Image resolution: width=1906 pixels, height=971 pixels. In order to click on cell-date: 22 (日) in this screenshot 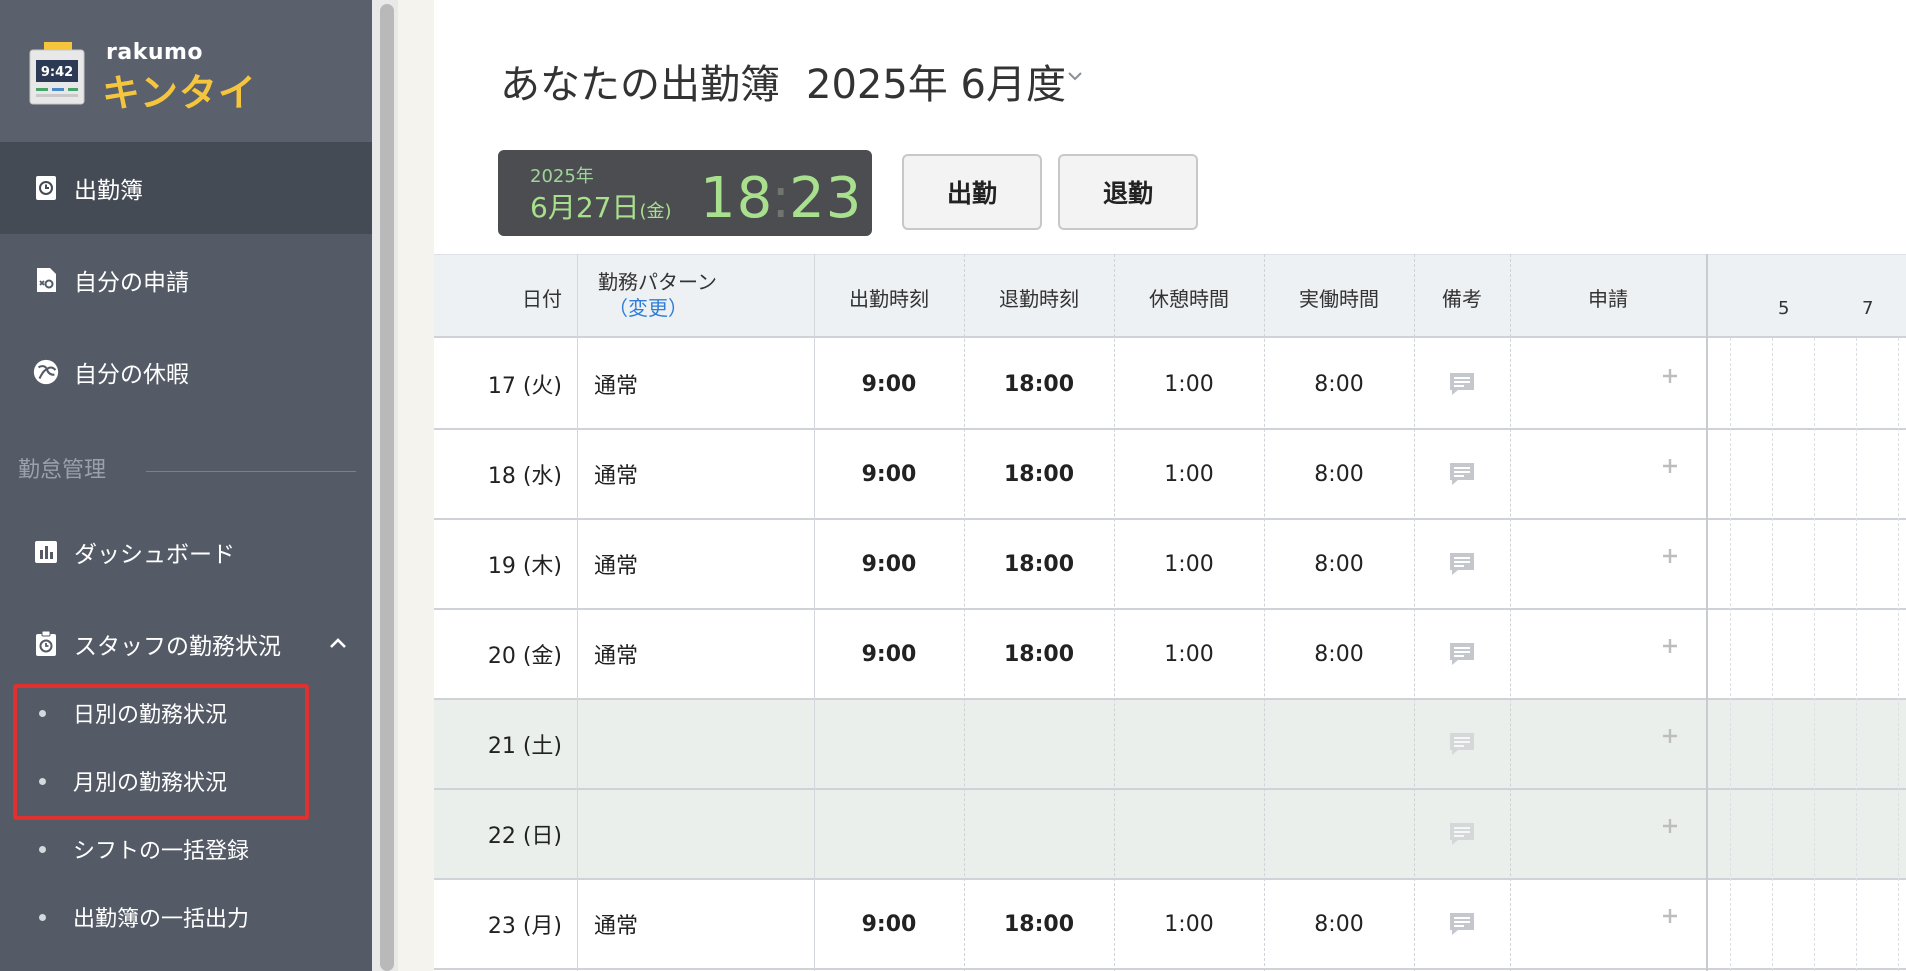, I will do `click(524, 836)`.